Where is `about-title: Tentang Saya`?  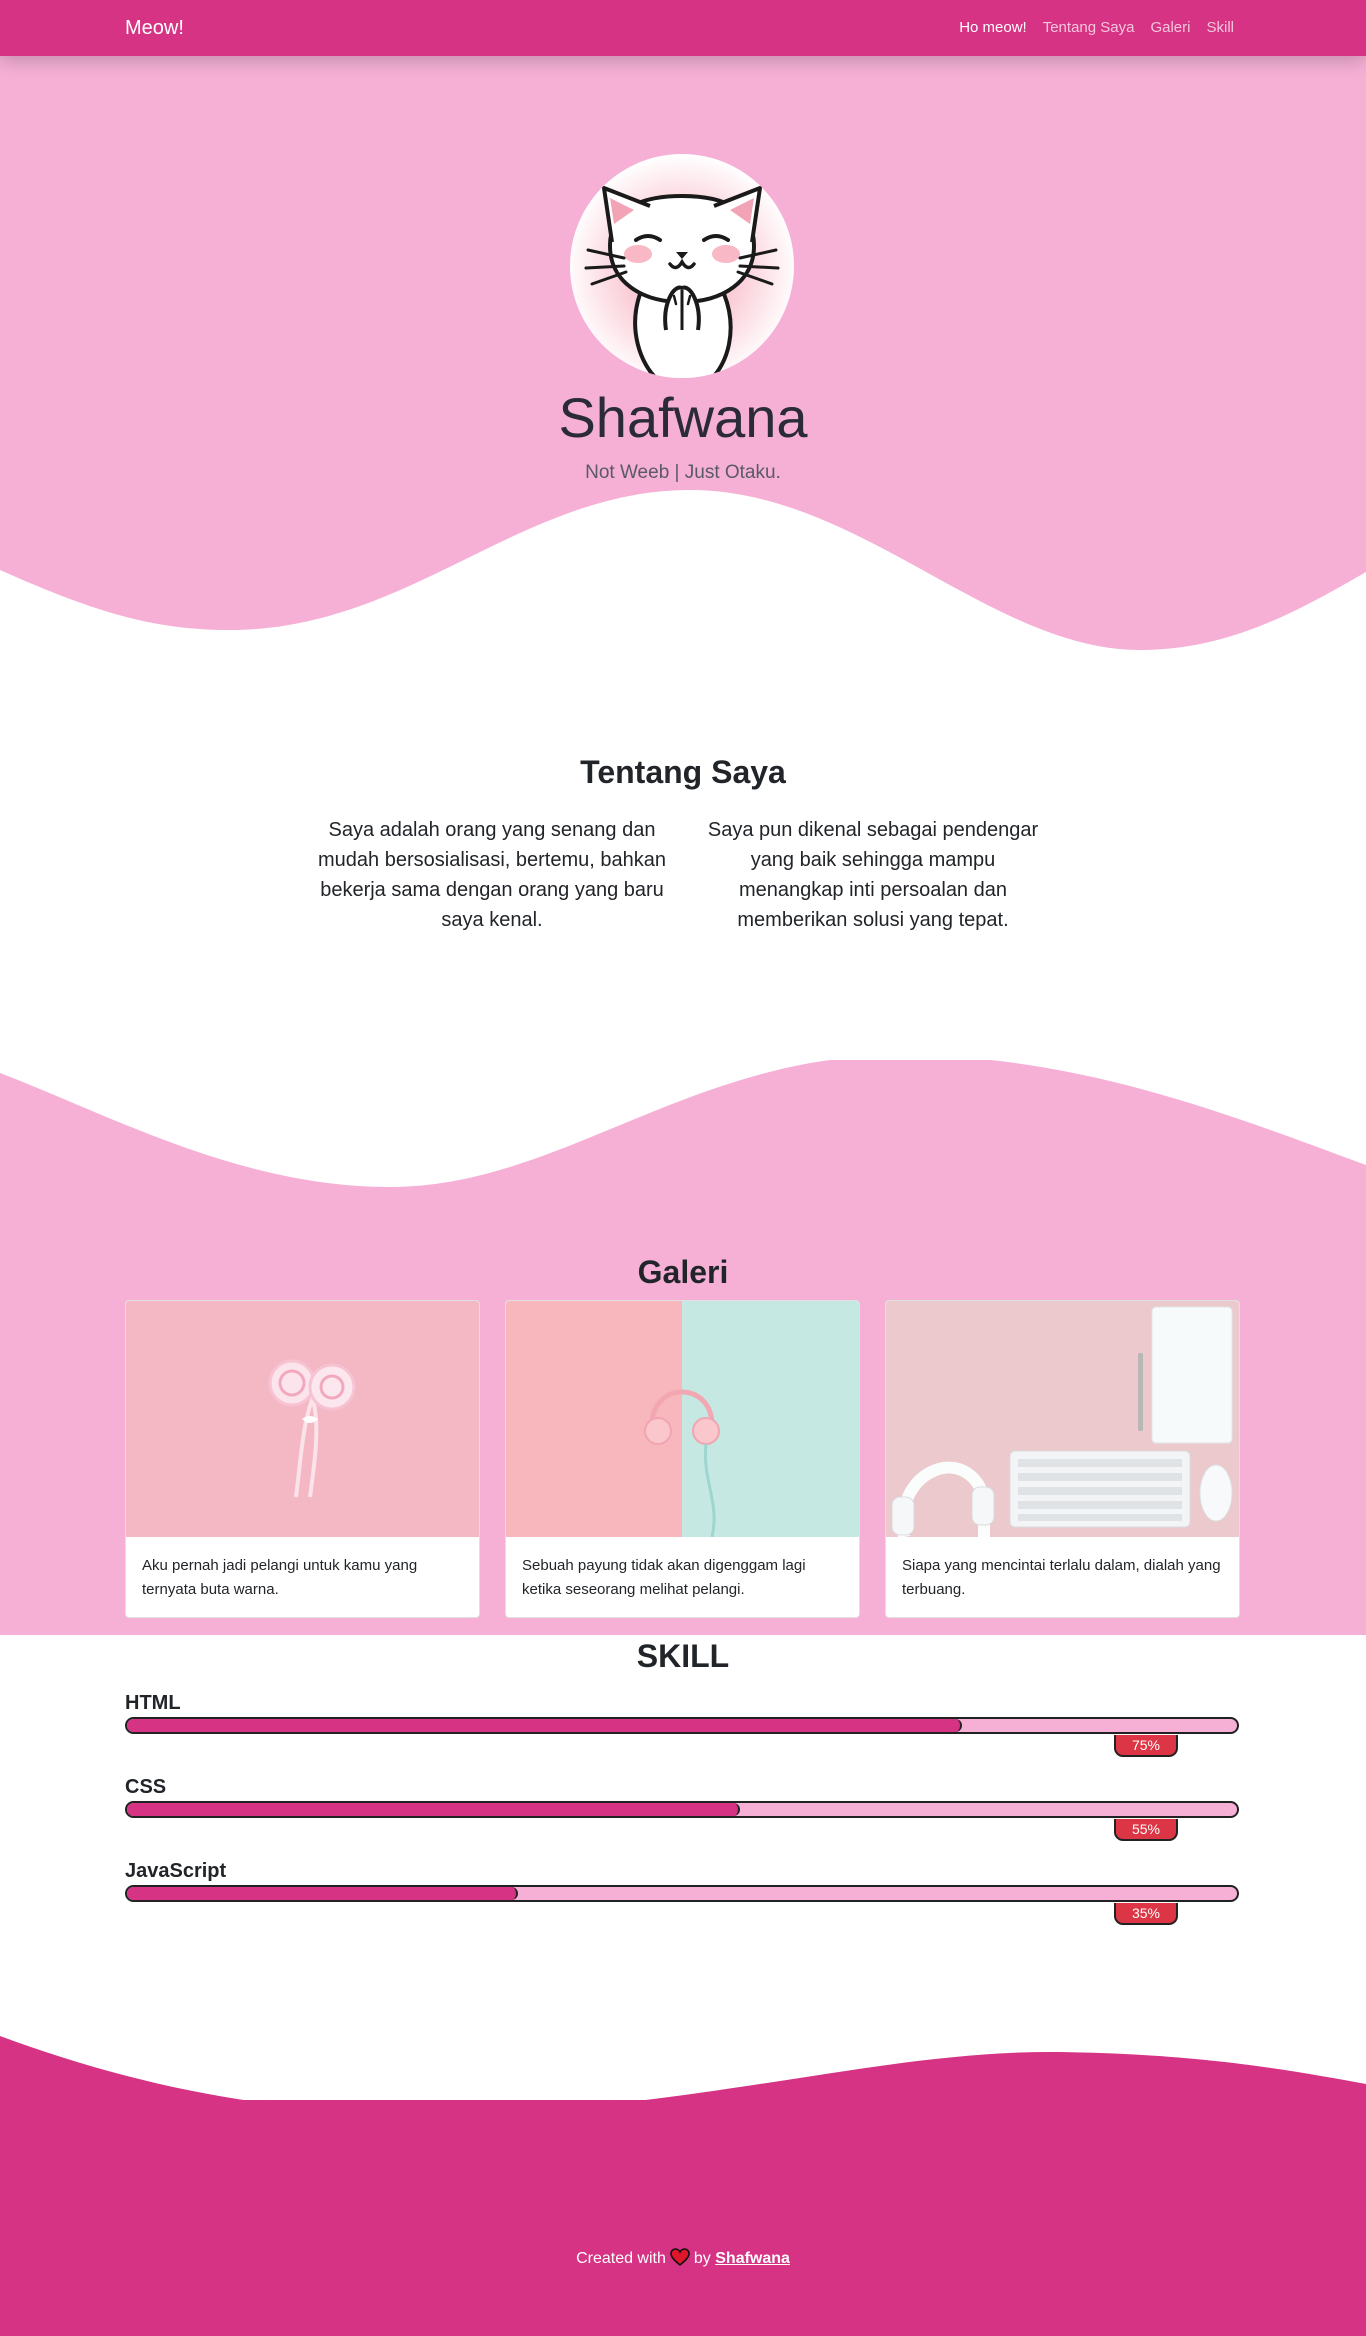
about-title: Tentang Saya is located at coordinates (683, 772).